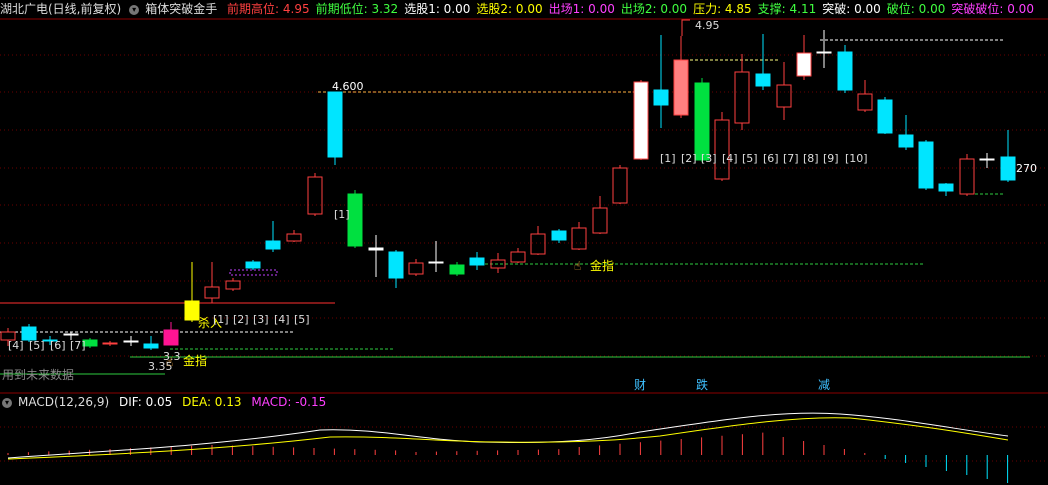 The height and width of the screenshot is (485, 1048). What do you see at coordinates (654, 9) in the screenshot?
I see `header-stat: 出场2: 0.00` at bounding box center [654, 9].